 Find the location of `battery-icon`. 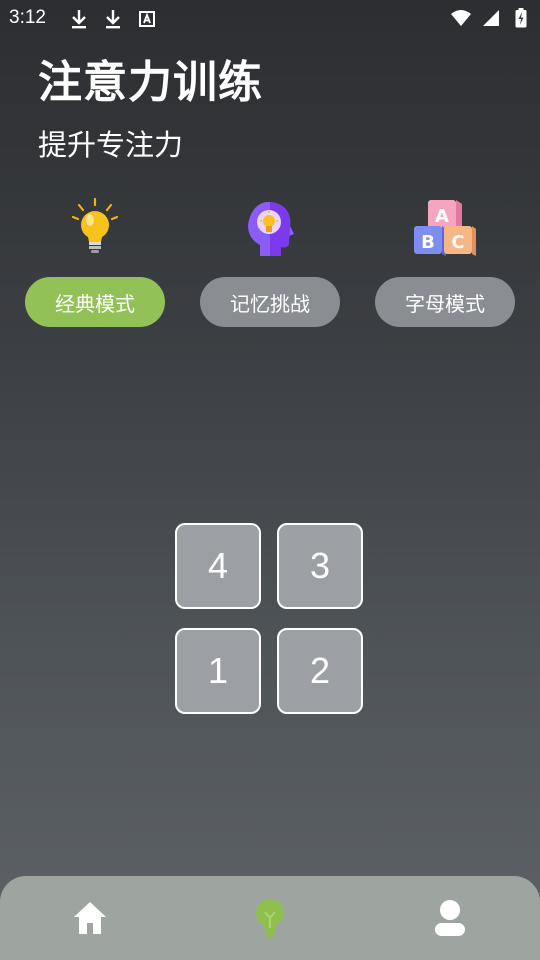

battery-icon is located at coordinates (521, 18).